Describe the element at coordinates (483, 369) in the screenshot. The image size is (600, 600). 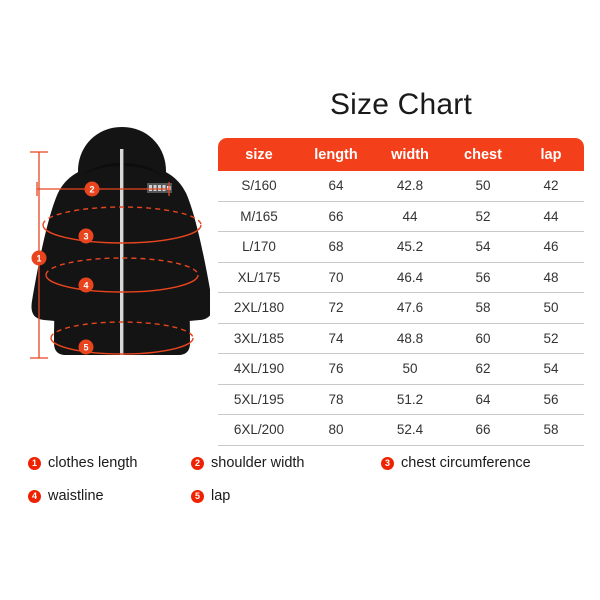
I see `cell-chest: 62` at that location.